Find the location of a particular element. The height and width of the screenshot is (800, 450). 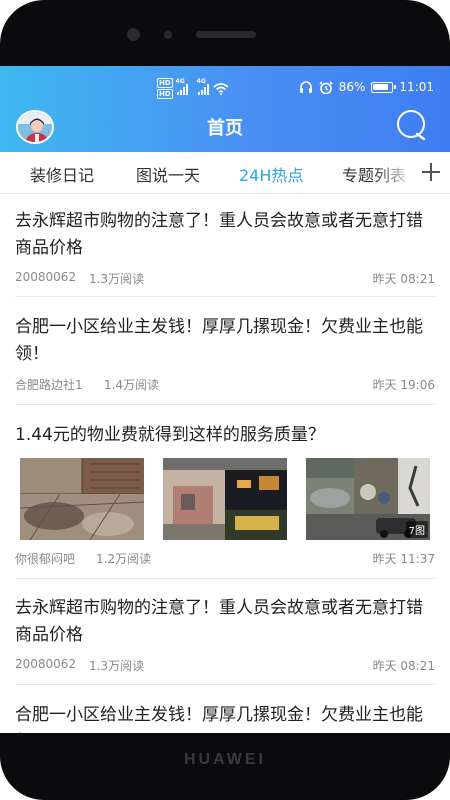

search-icon is located at coordinates (412, 126).